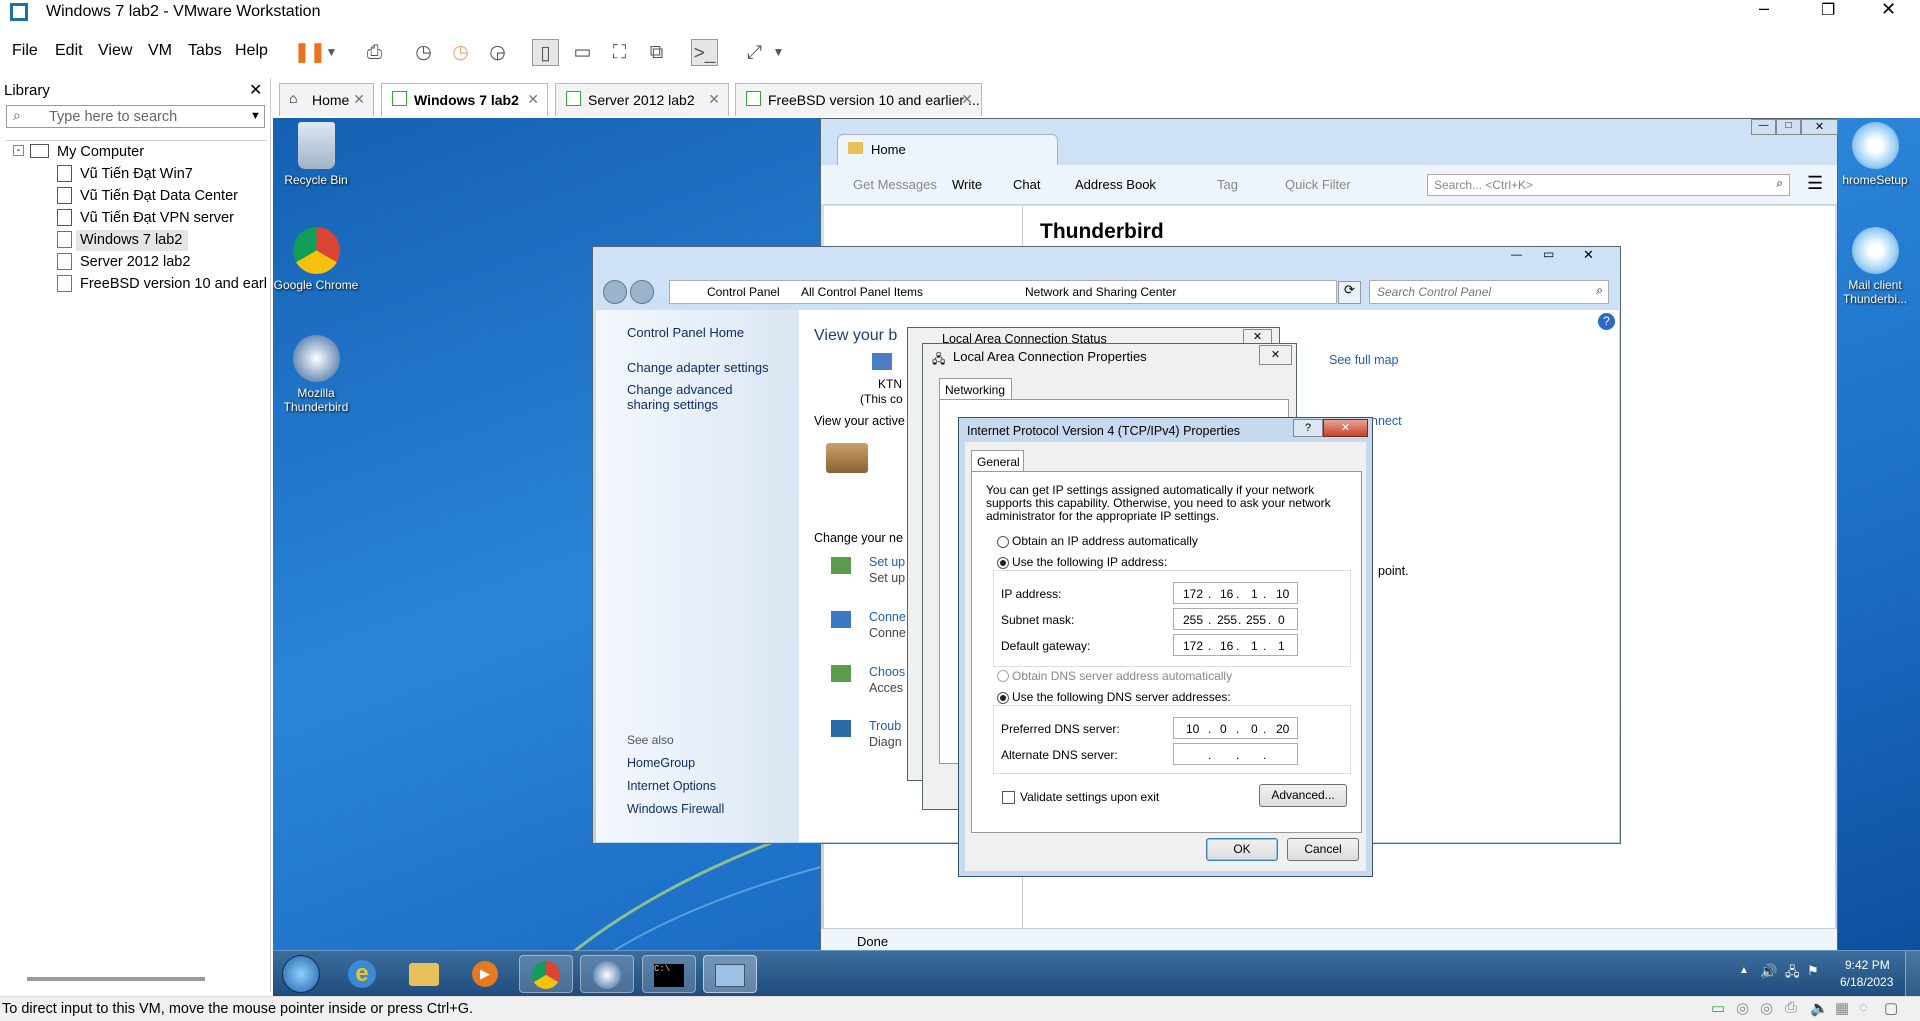 The width and height of the screenshot is (1920, 1021). I want to click on menu-file: File, so click(25, 51).